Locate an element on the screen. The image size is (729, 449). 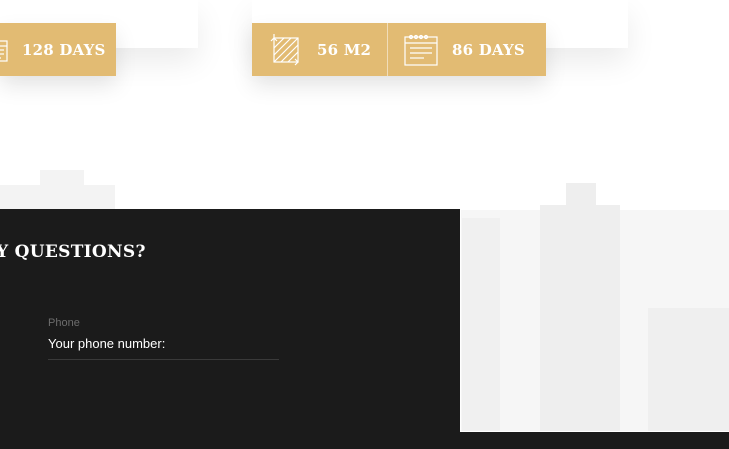
phone-input: Your phone number: is located at coordinates (106, 343).